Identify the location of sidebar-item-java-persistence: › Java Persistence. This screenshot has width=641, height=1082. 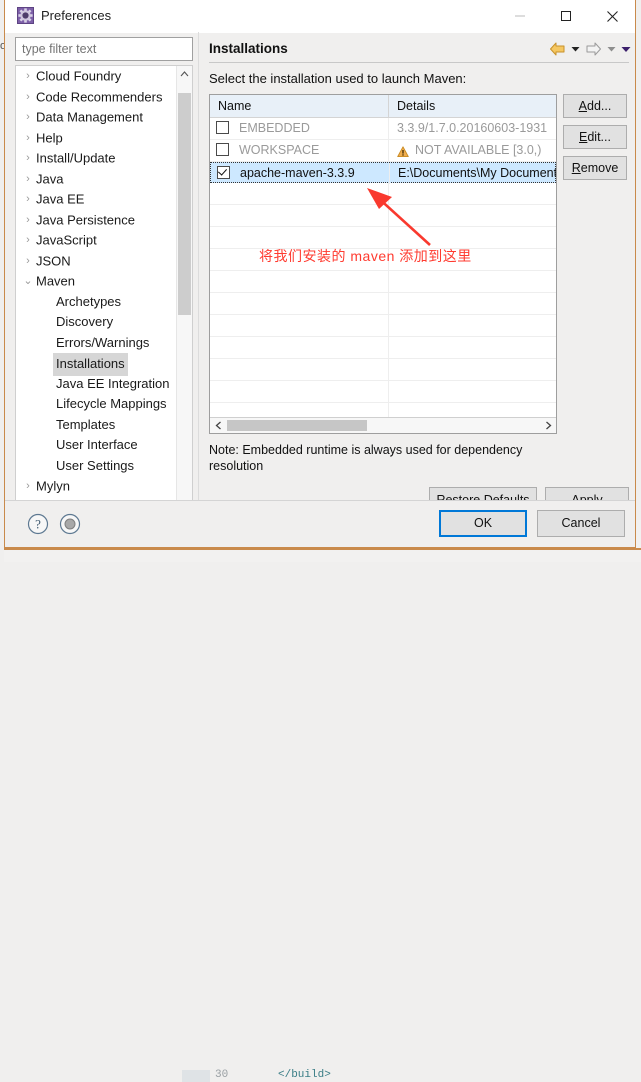
(97, 220).